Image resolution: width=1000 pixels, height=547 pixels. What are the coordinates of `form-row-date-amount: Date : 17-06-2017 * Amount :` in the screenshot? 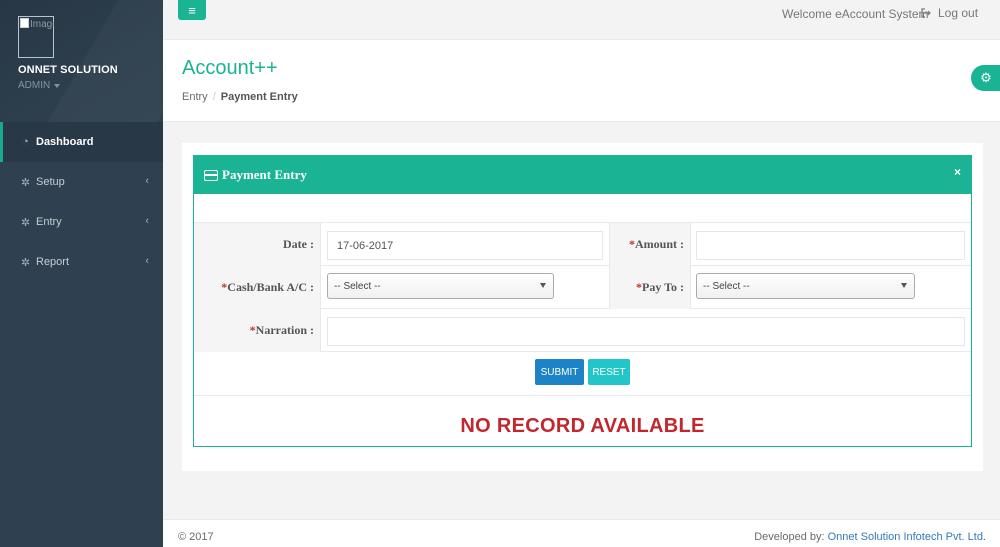 It's located at (582, 244).